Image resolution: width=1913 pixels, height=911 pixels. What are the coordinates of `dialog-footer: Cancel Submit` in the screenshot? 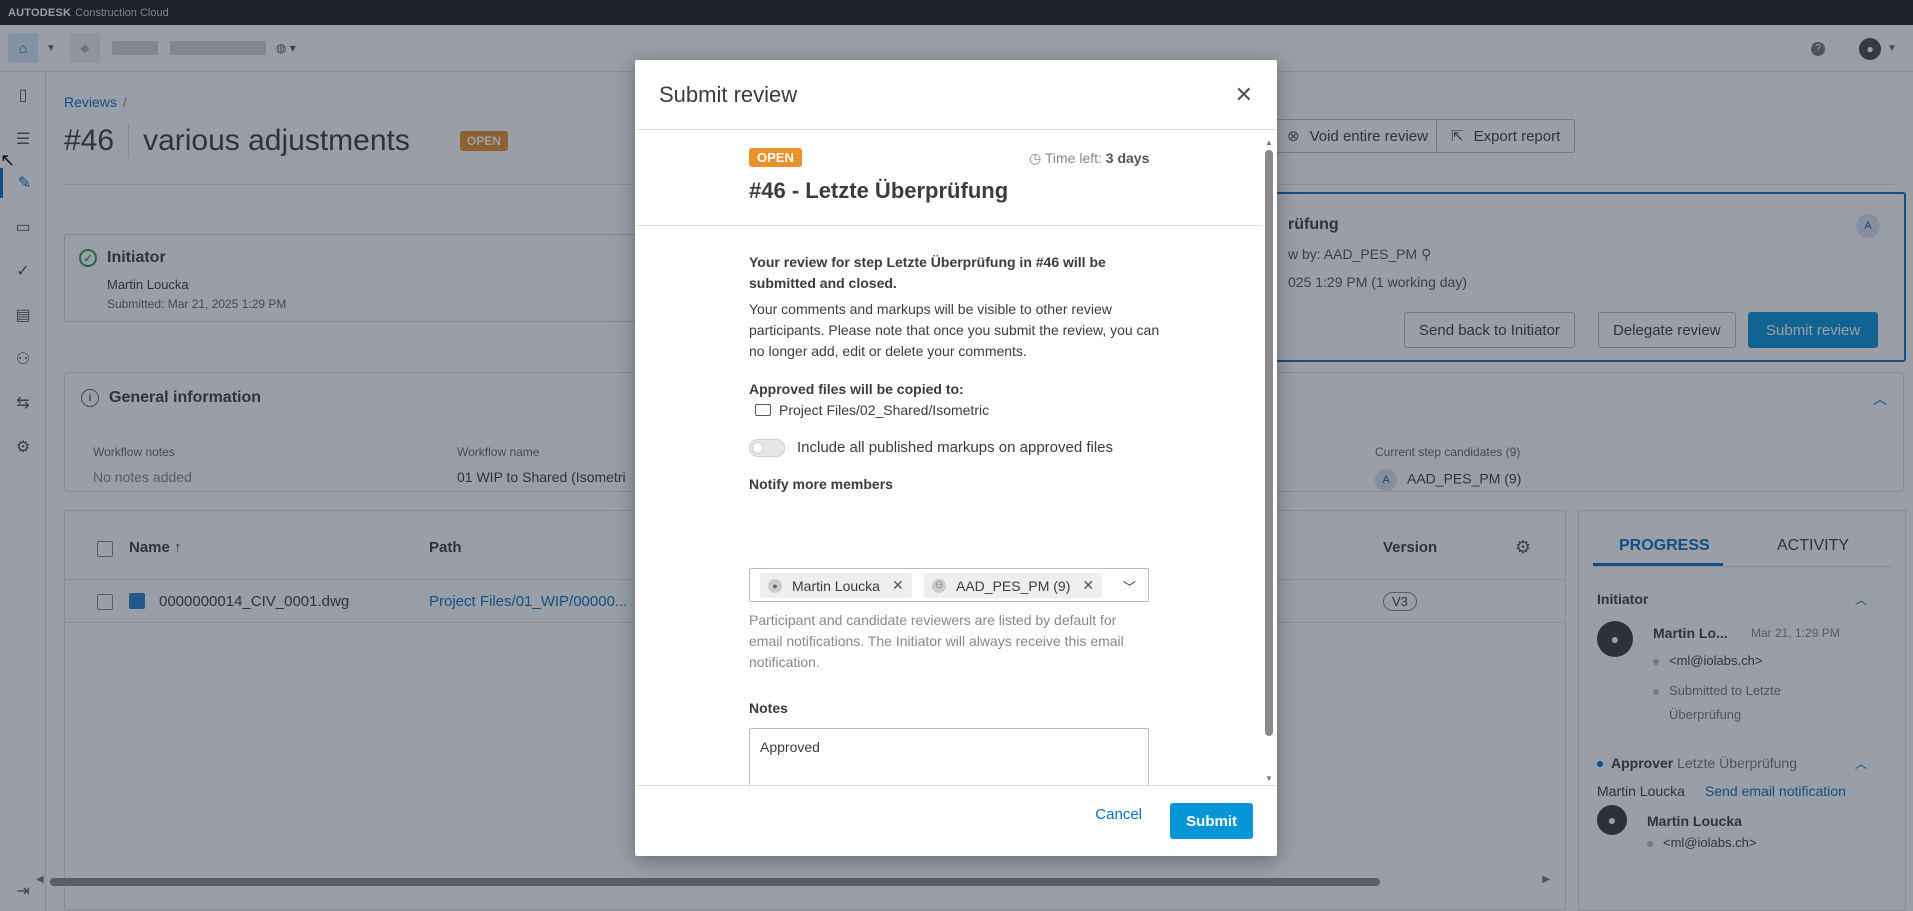 It's located at (956, 820).